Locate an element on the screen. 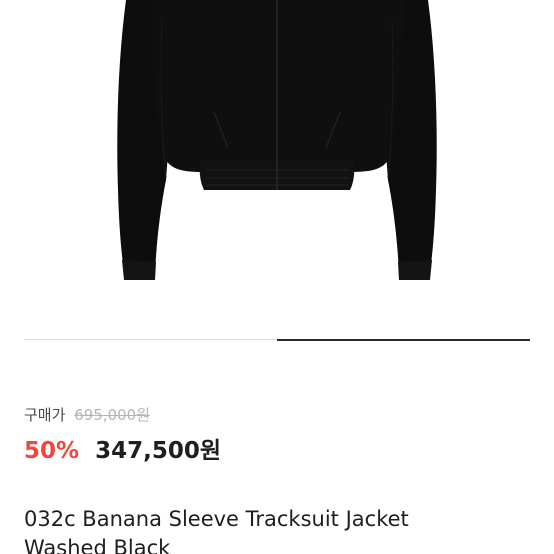 The width and height of the screenshot is (554, 554). product-title-line-1: 032c Banana Sleeve Tracksuit Jacket is located at coordinates (216, 519).